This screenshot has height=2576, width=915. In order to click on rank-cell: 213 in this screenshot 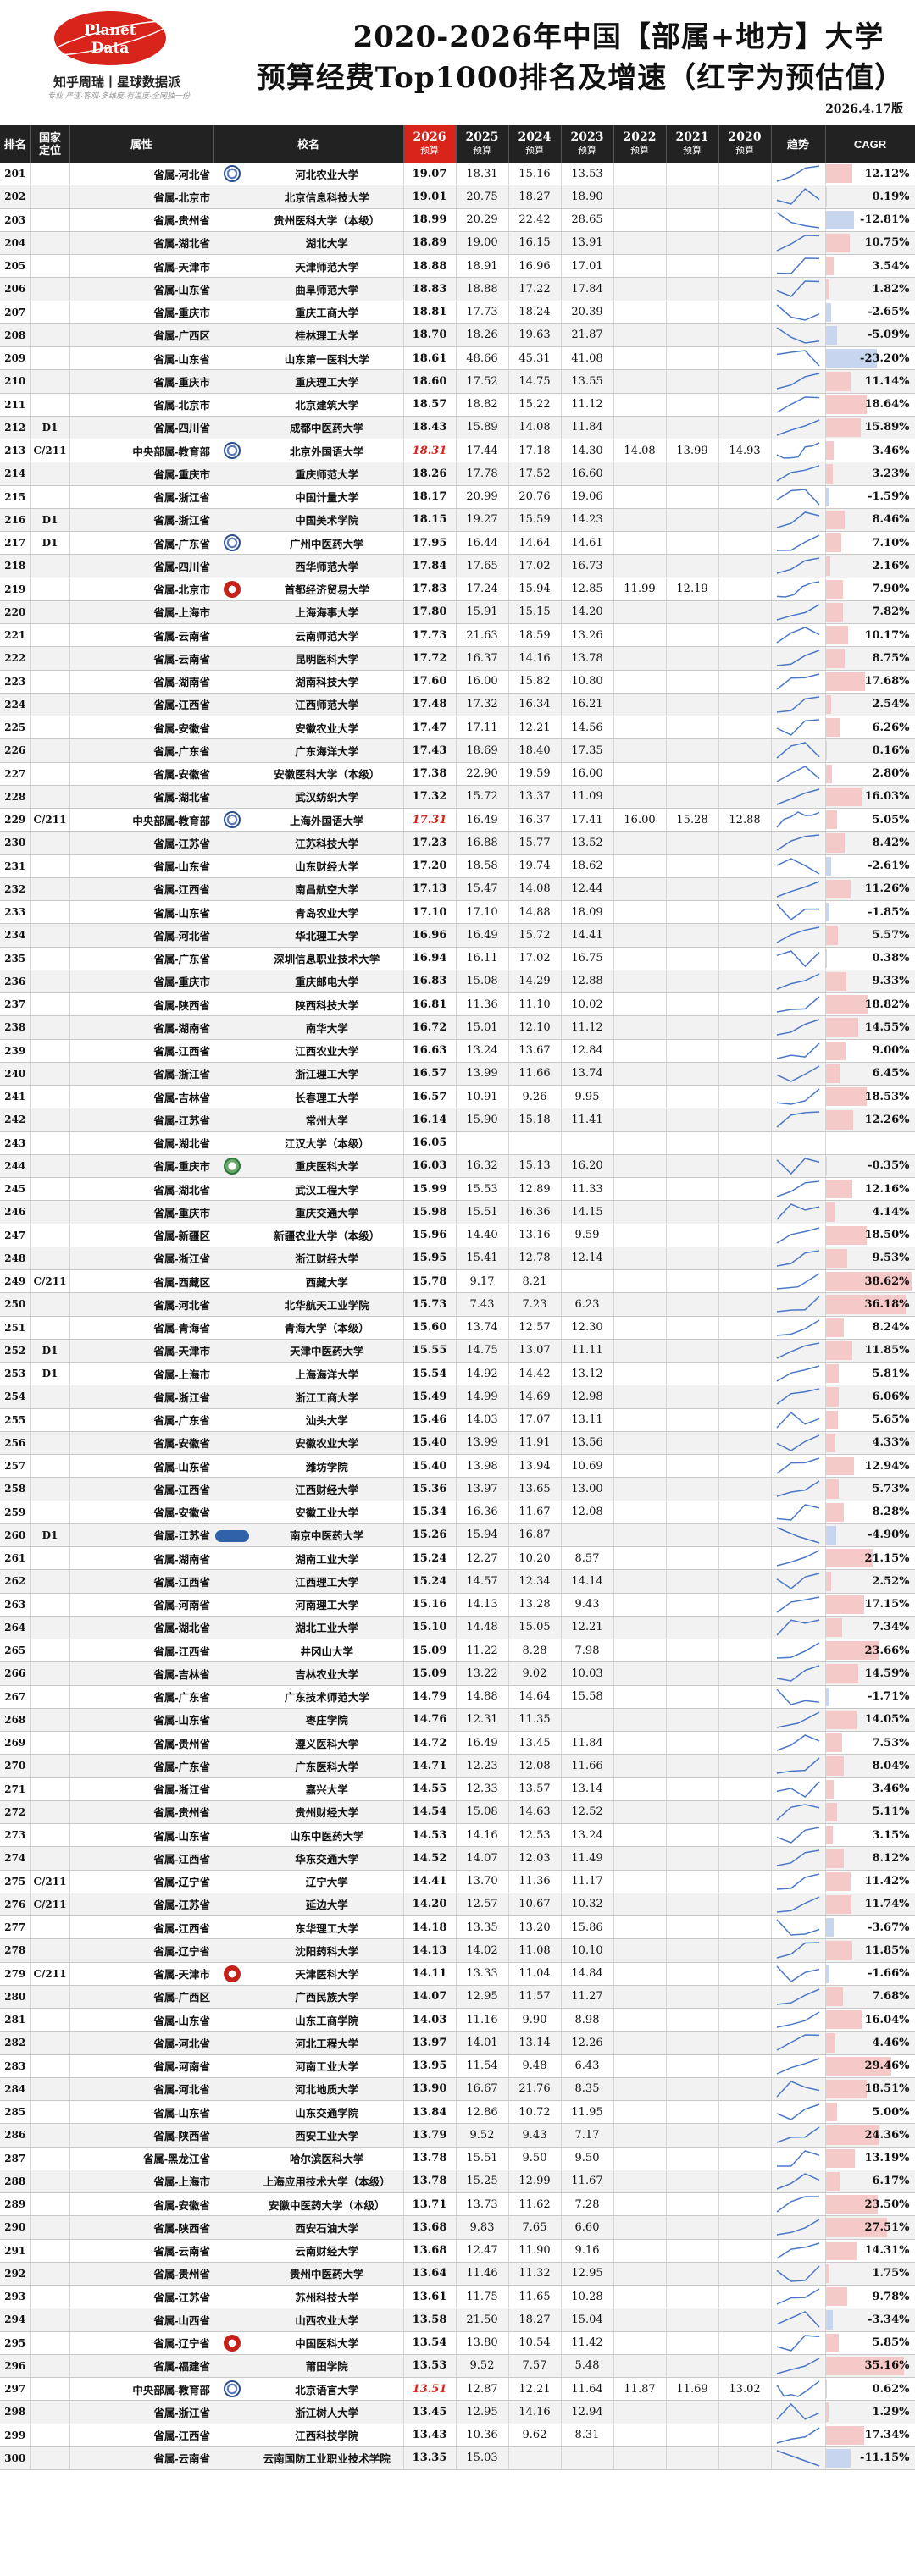, I will do `click(15, 451)`.